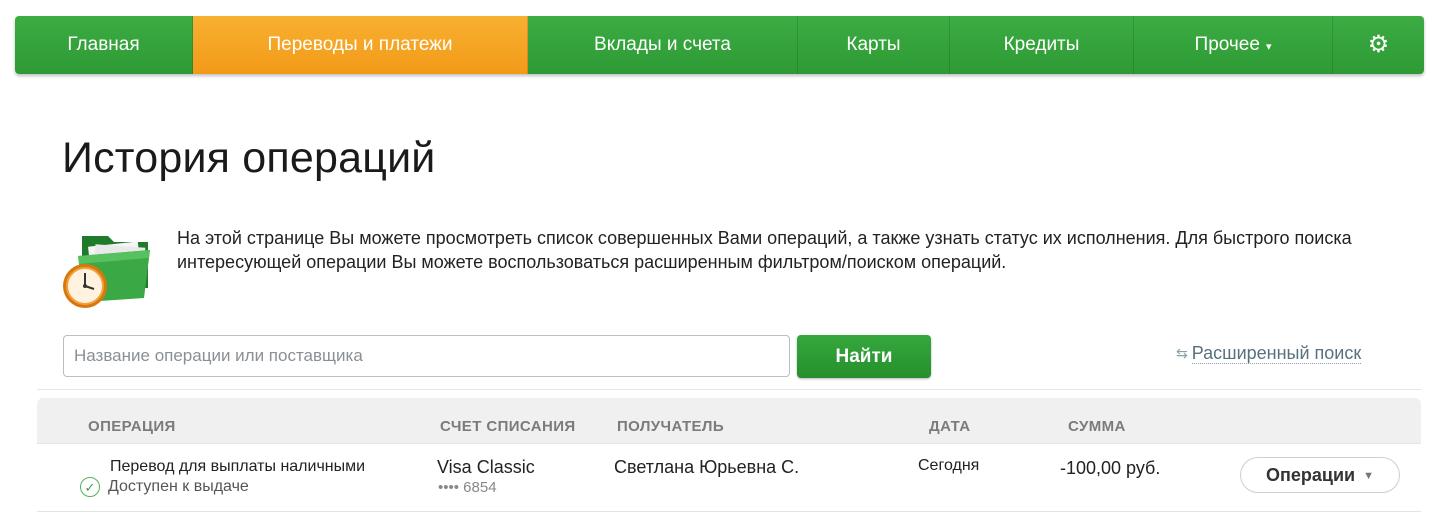 This screenshot has width=1440, height=513. I want to click on gear-icon: ⚙, so click(1378, 44).